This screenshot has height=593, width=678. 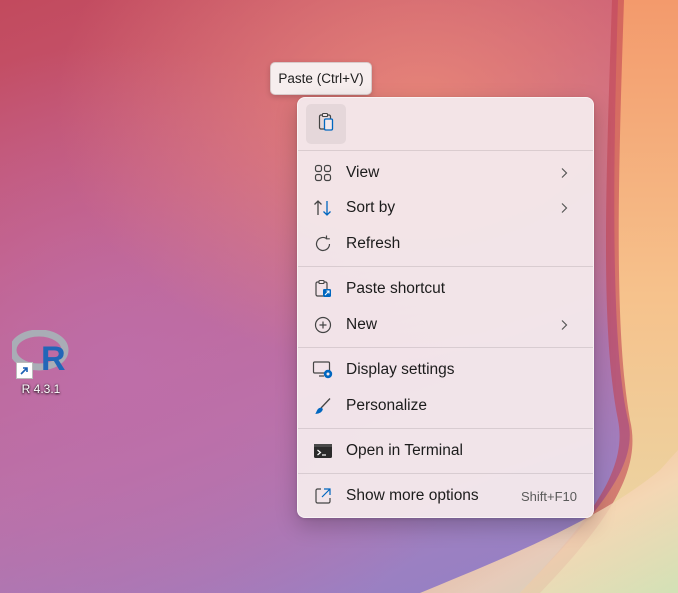 What do you see at coordinates (445, 325) in the screenshot?
I see `menu-item-new: New` at bounding box center [445, 325].